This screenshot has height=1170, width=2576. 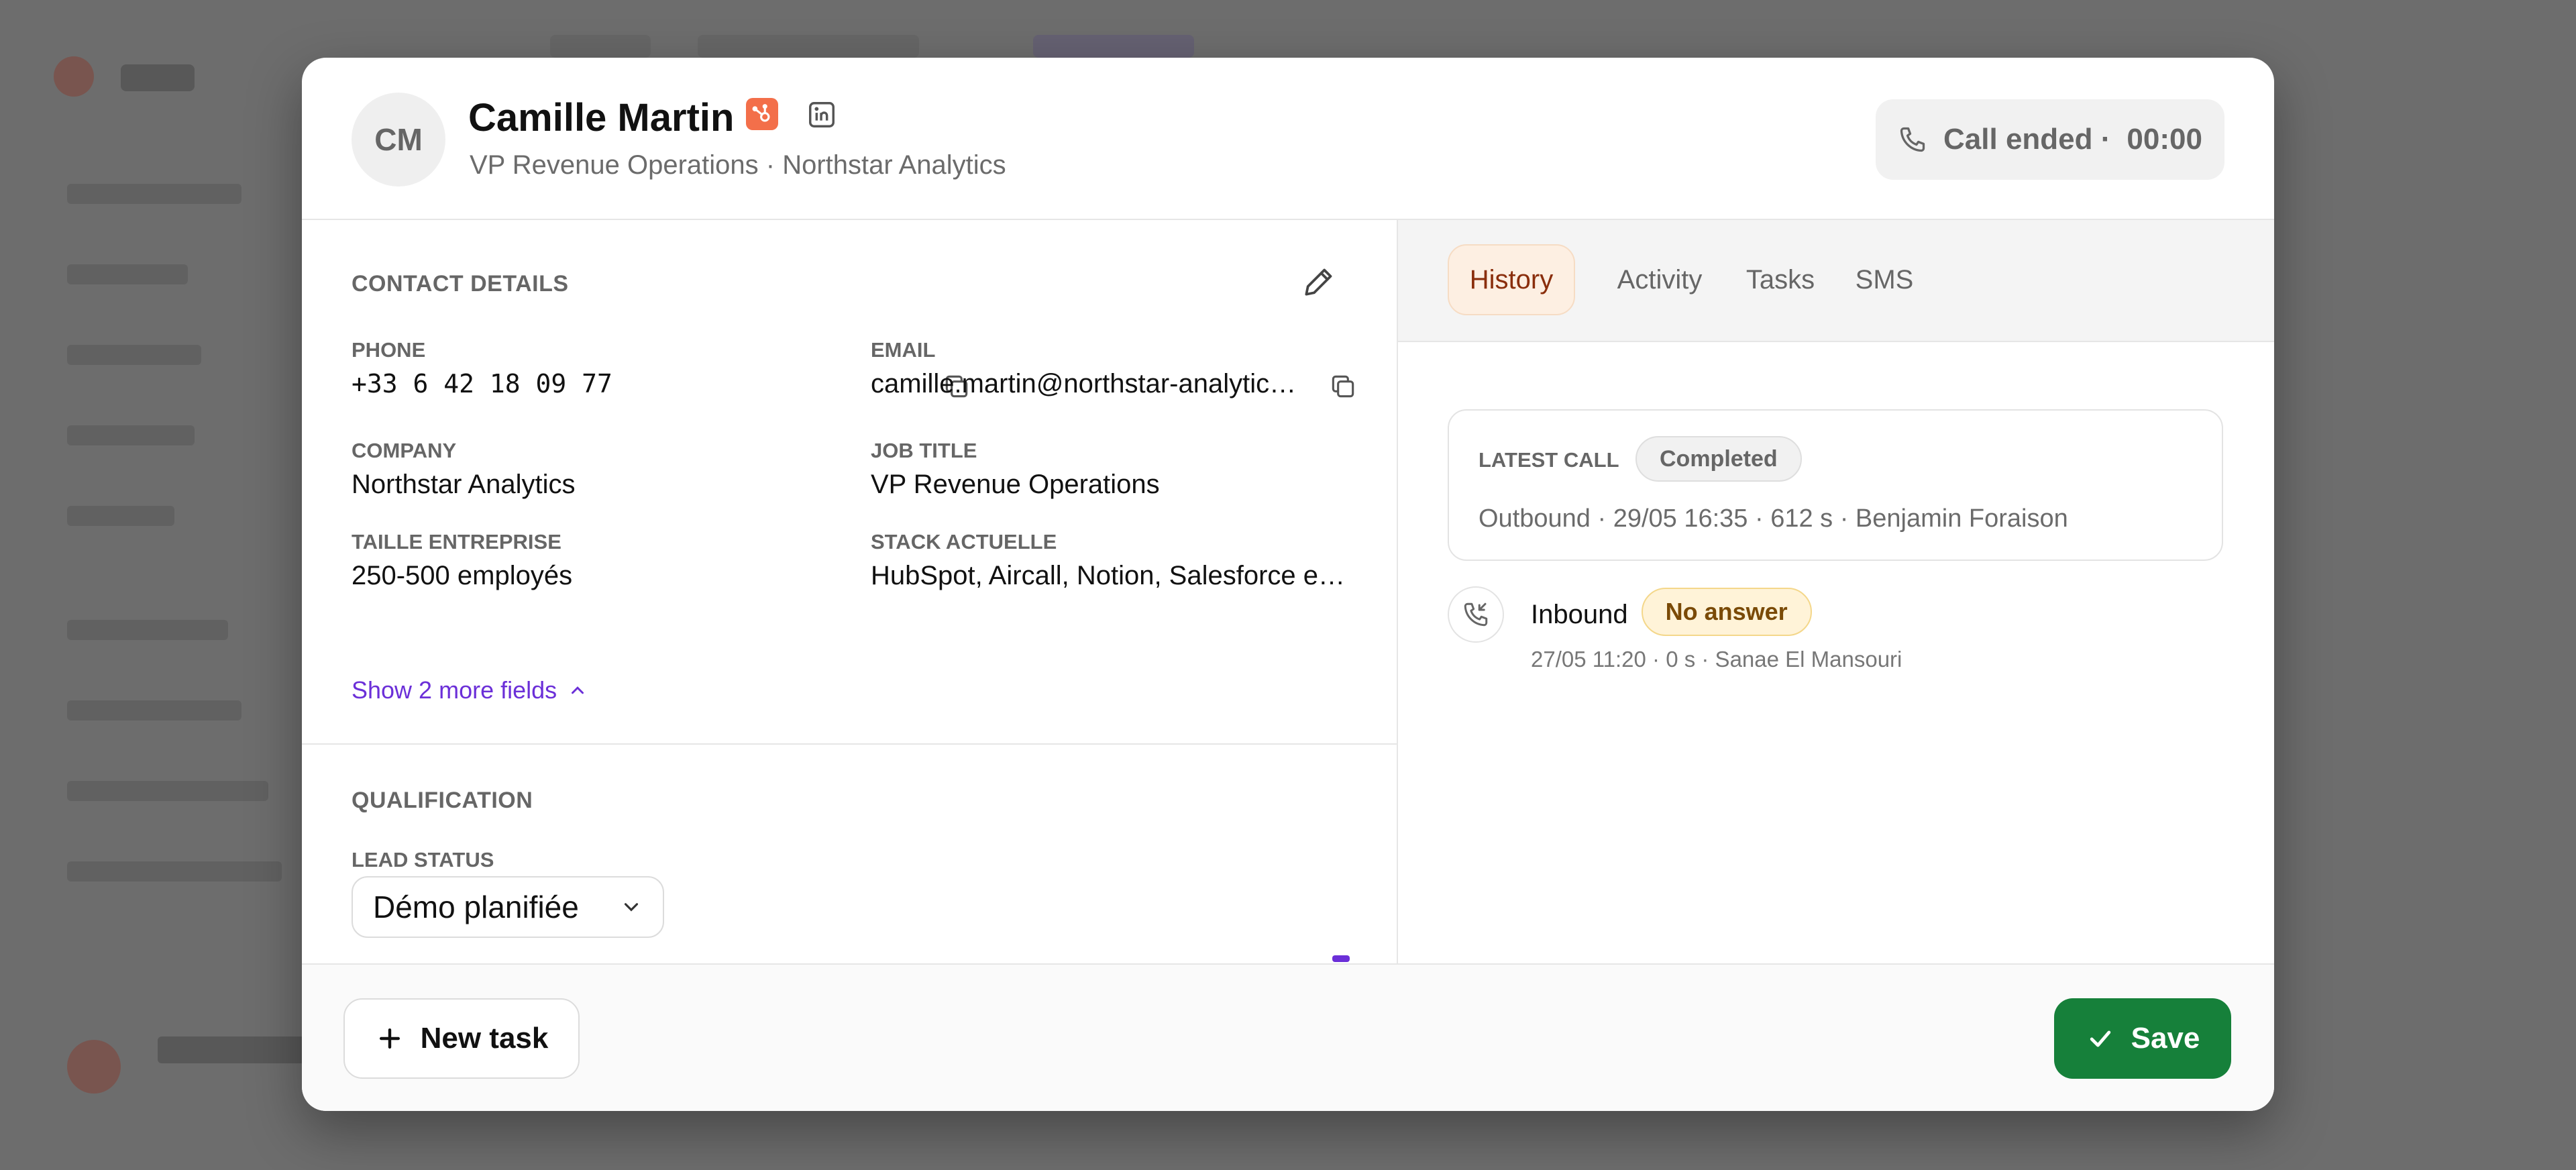 What do you see at coordinates (1659, 279) in the screenshot?
I see `tab-activity: Activity` at bounding box center [1659, 279].